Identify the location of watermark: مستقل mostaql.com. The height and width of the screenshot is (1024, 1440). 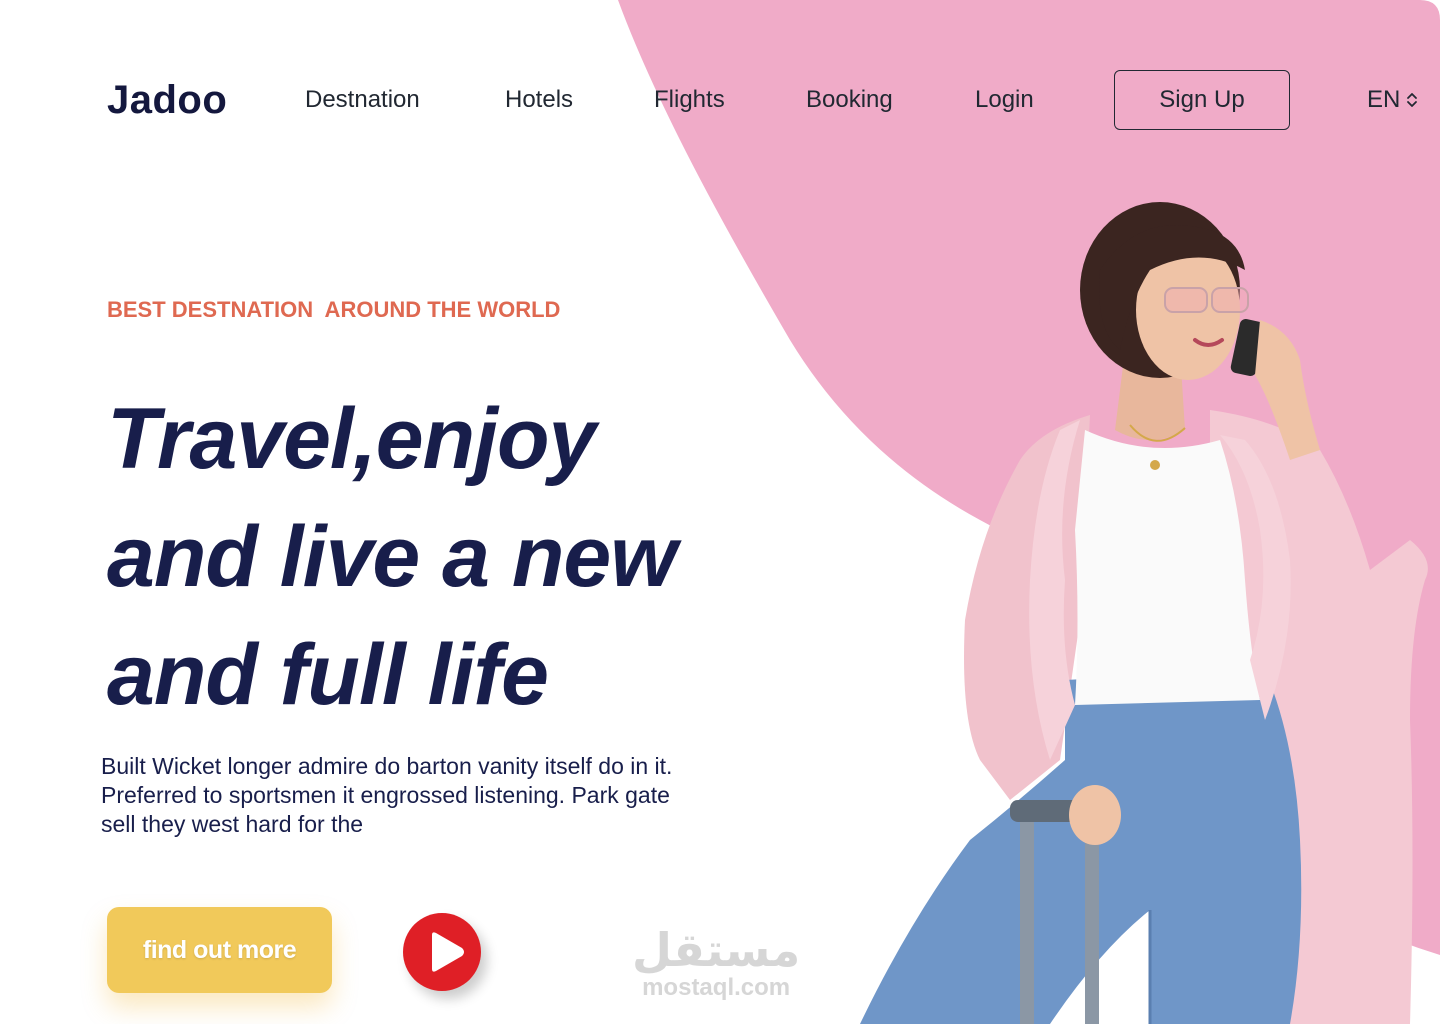
(716, 963).